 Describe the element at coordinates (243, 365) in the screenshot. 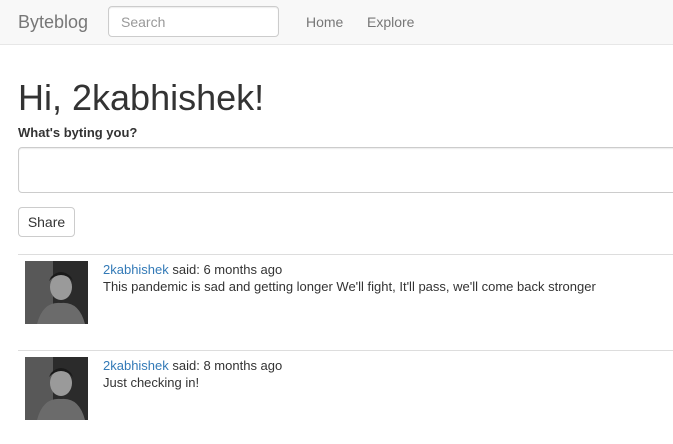

I see `post-time: 8 months ago` at that location.